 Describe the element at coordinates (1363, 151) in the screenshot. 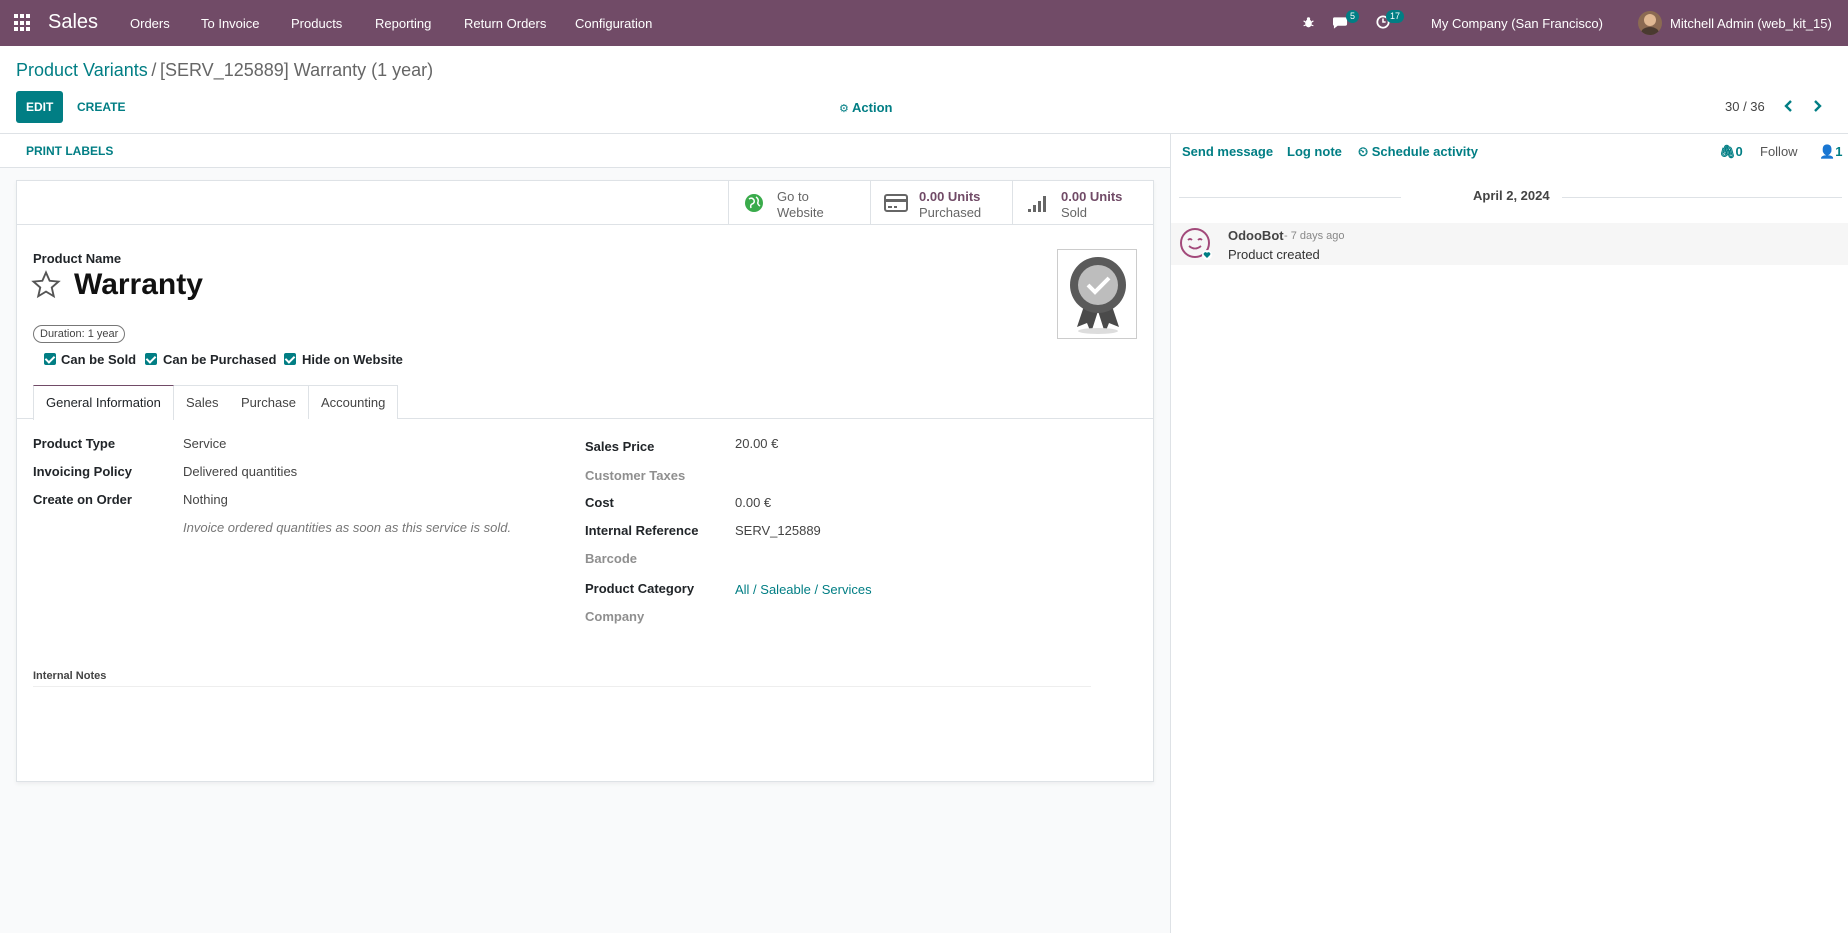

I see `clock-icon: ⏲` at that location.